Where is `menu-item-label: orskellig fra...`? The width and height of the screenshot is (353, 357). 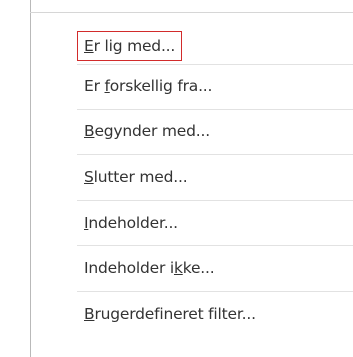 menu-item-label: orskellig fra... is located at coordinates (161, 86).